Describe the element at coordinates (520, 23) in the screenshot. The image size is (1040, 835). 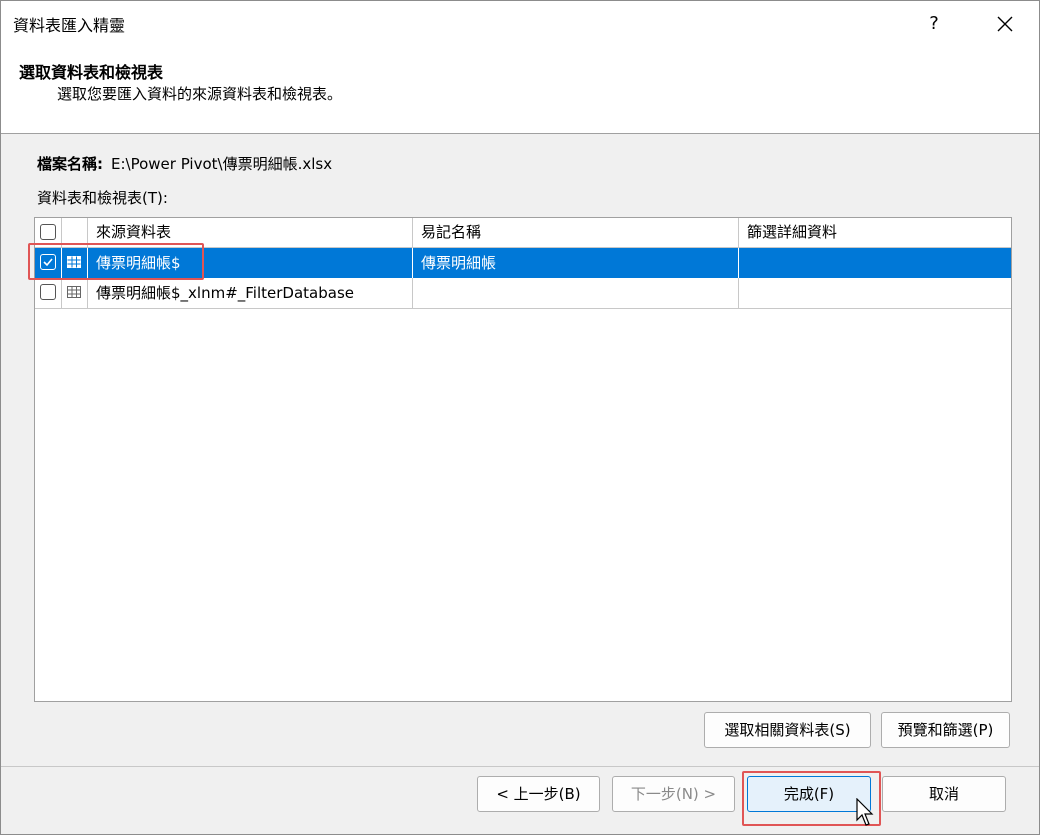
I see `title-bar: 資料表匯入精靈 ?` at that location.